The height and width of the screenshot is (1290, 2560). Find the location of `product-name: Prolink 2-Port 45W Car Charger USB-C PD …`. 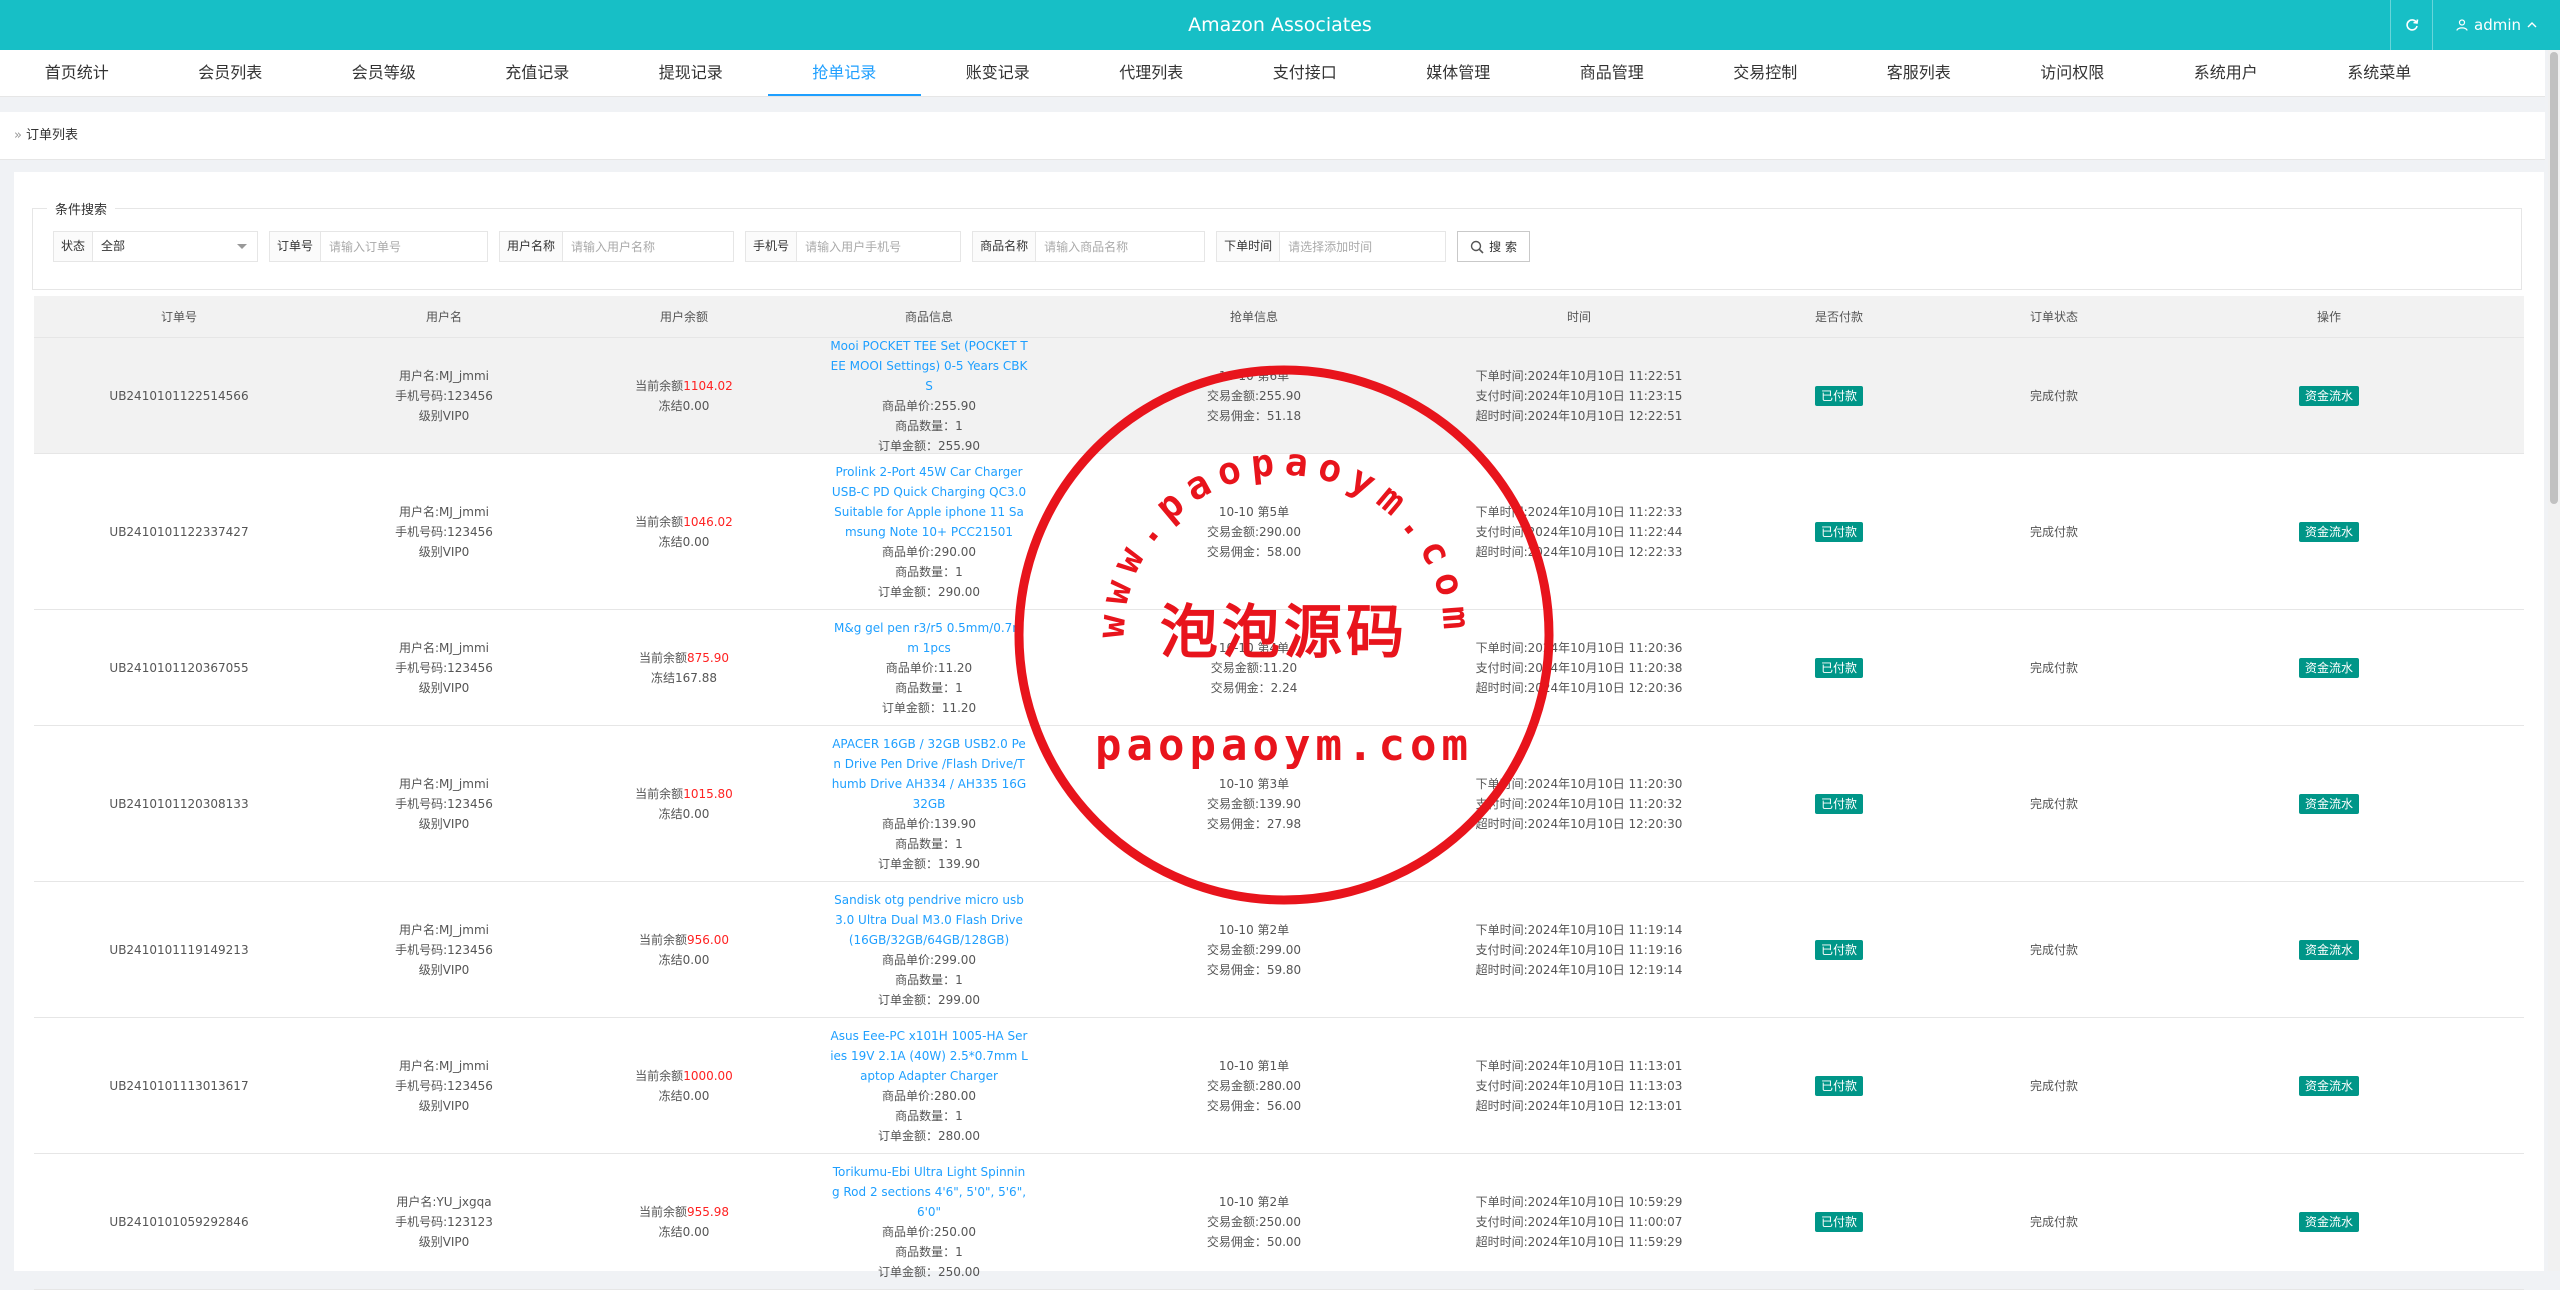

product-name: Prolink 2-Port 45W Car Charger USB-C PD … is located at coordinates (929, 502).